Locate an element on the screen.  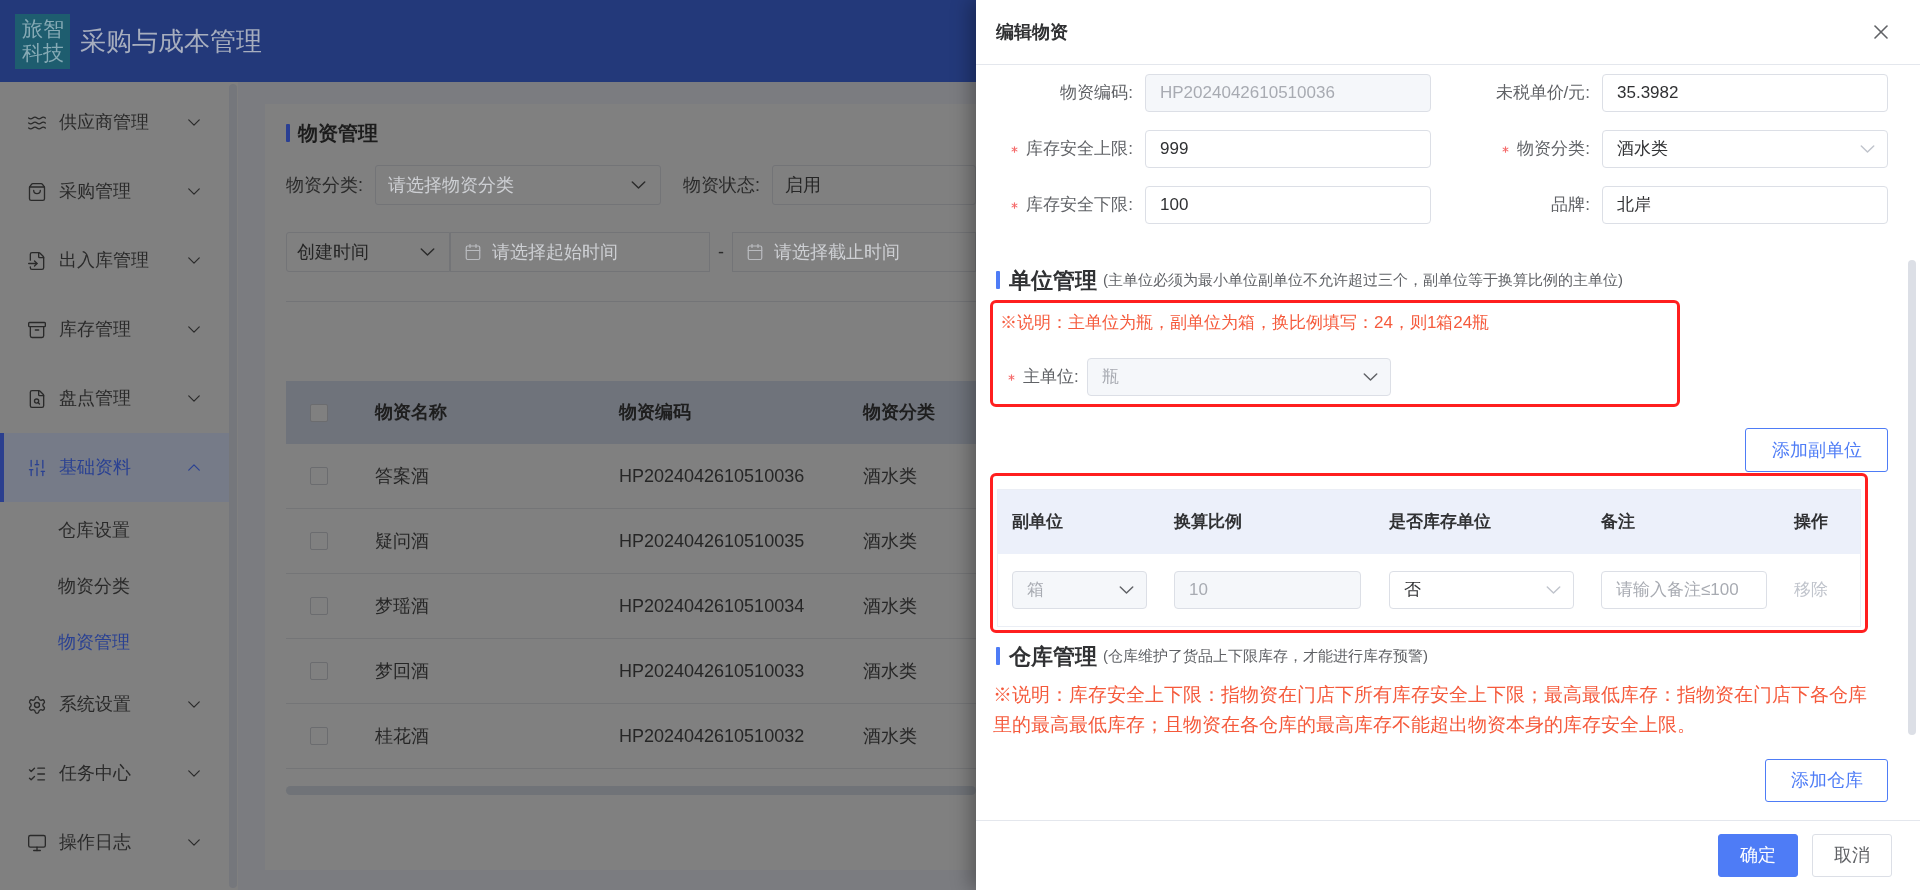
table-cell-text: 疑问酒 is located at coordinates (402, 541).